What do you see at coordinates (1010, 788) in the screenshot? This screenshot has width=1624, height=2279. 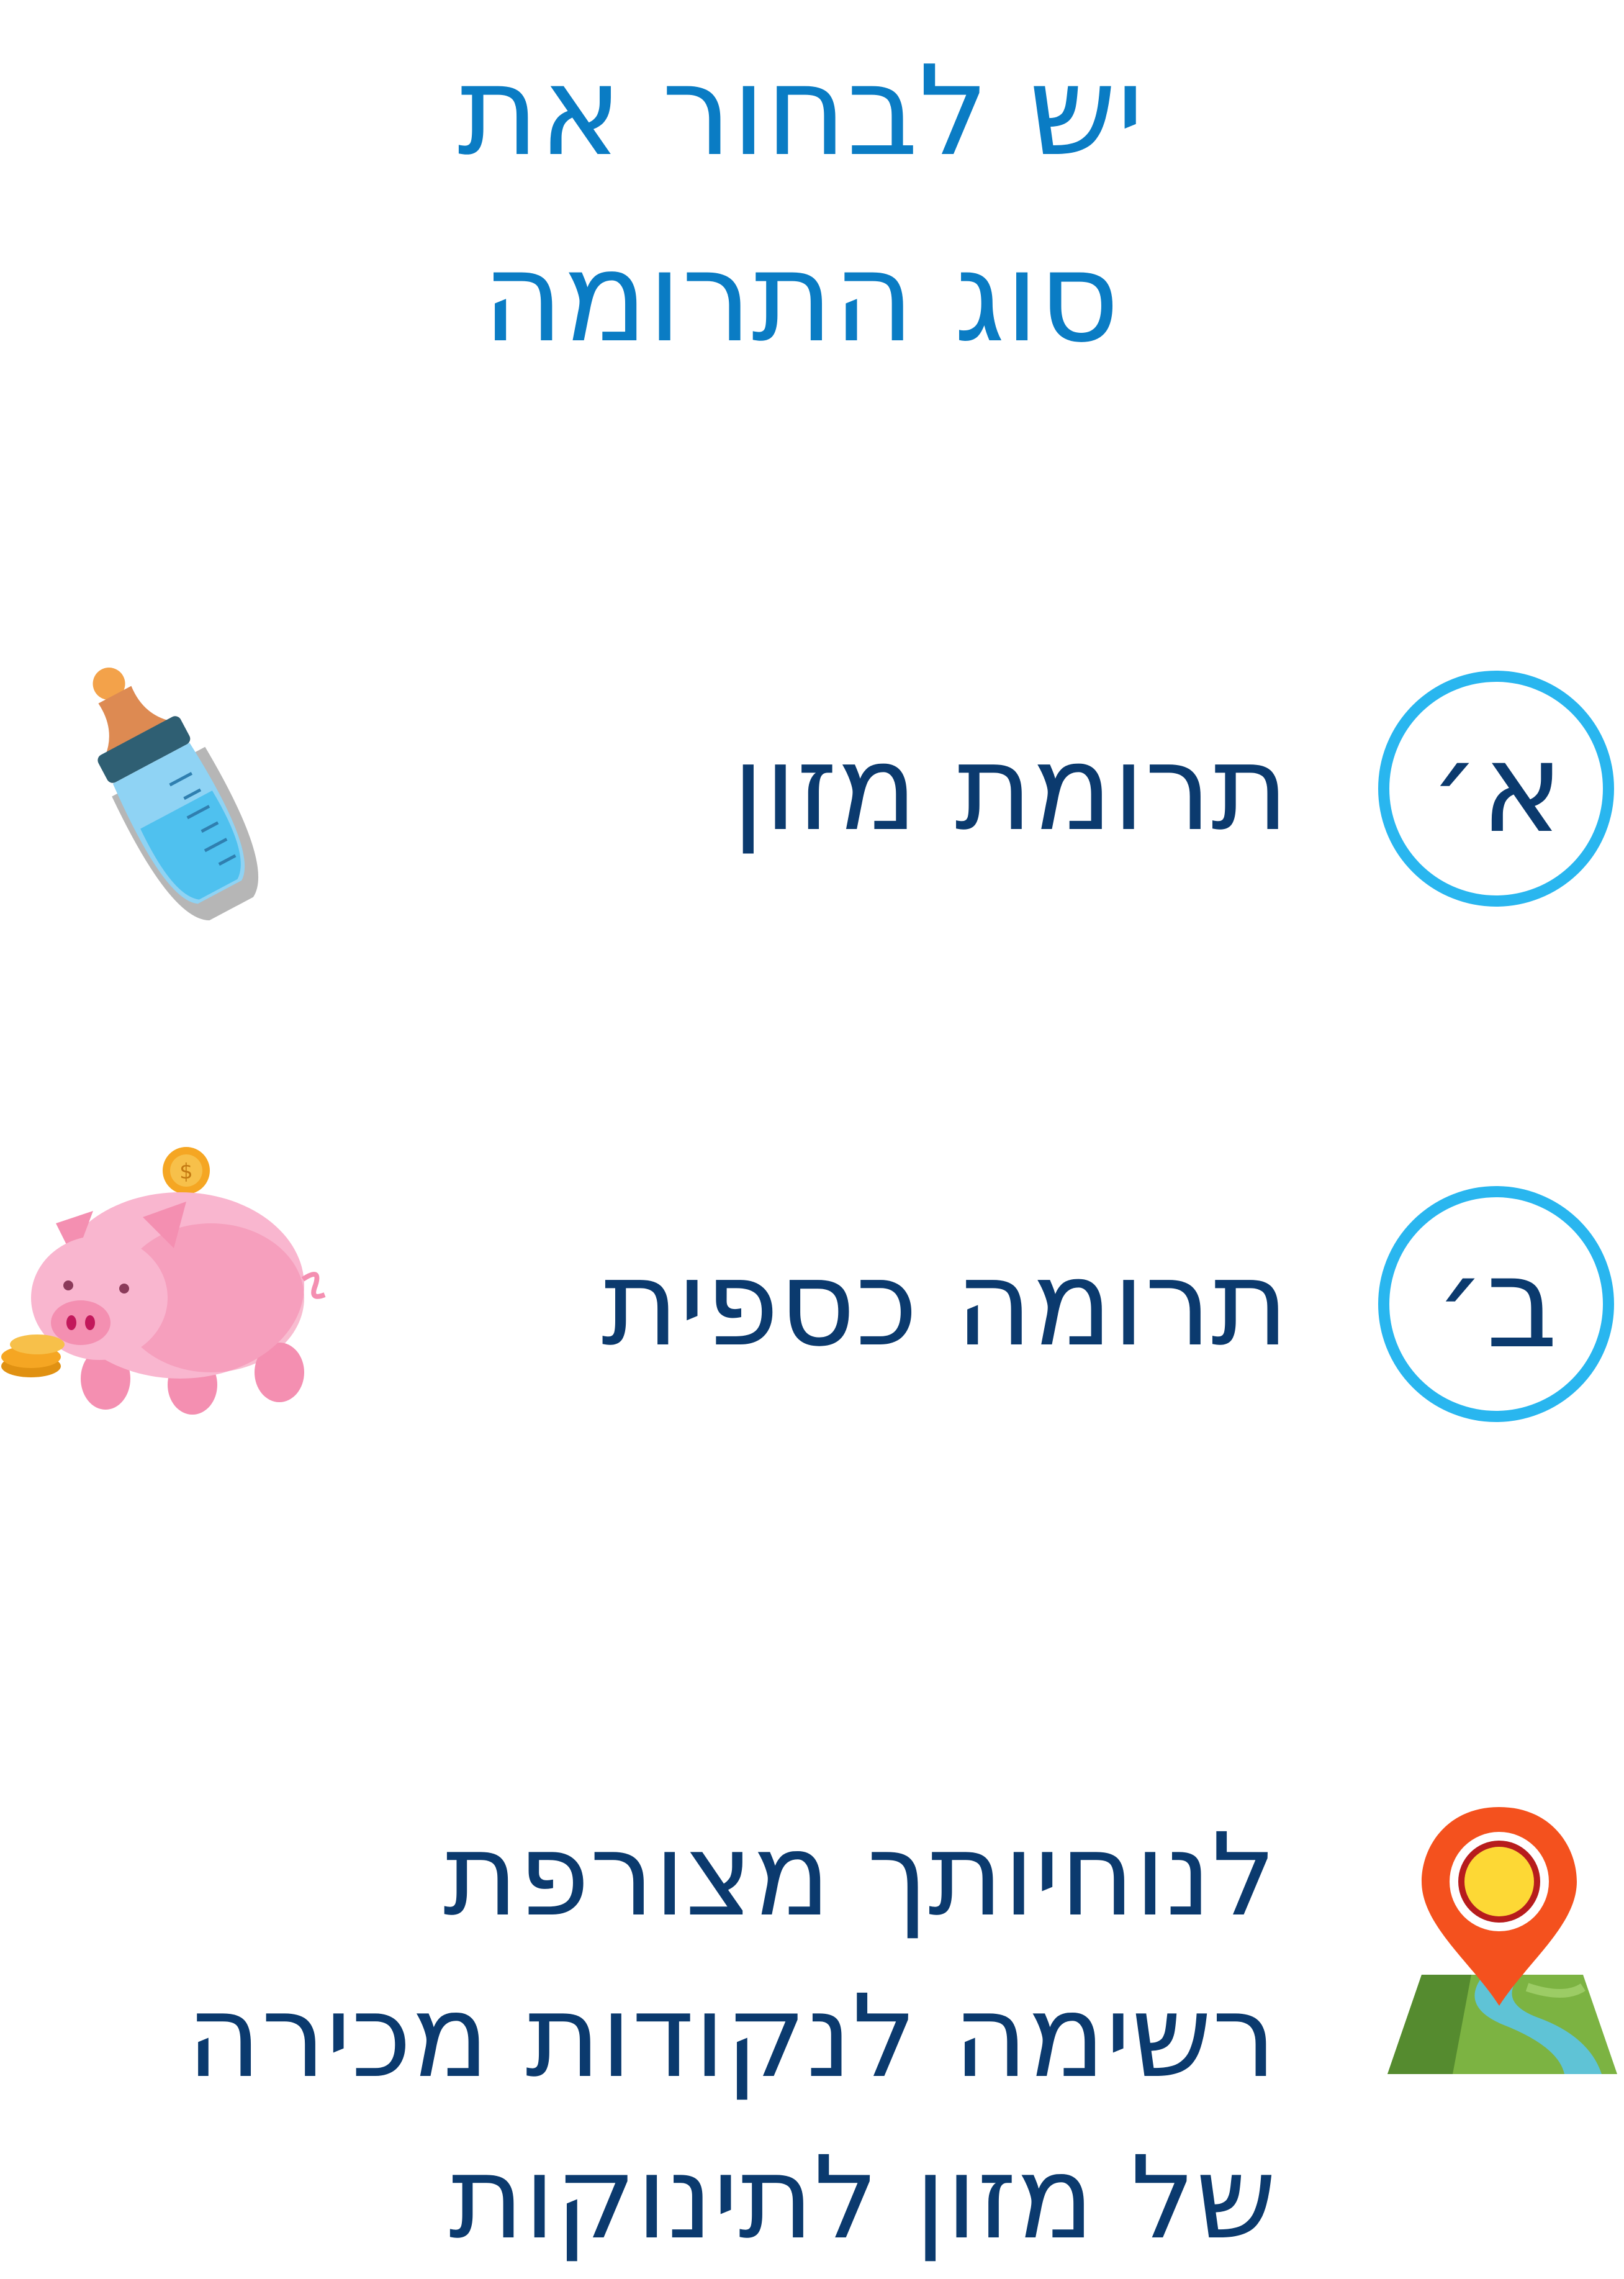 I see `option-a-label: תרומת מזון` at bounding box center [1010, 788].